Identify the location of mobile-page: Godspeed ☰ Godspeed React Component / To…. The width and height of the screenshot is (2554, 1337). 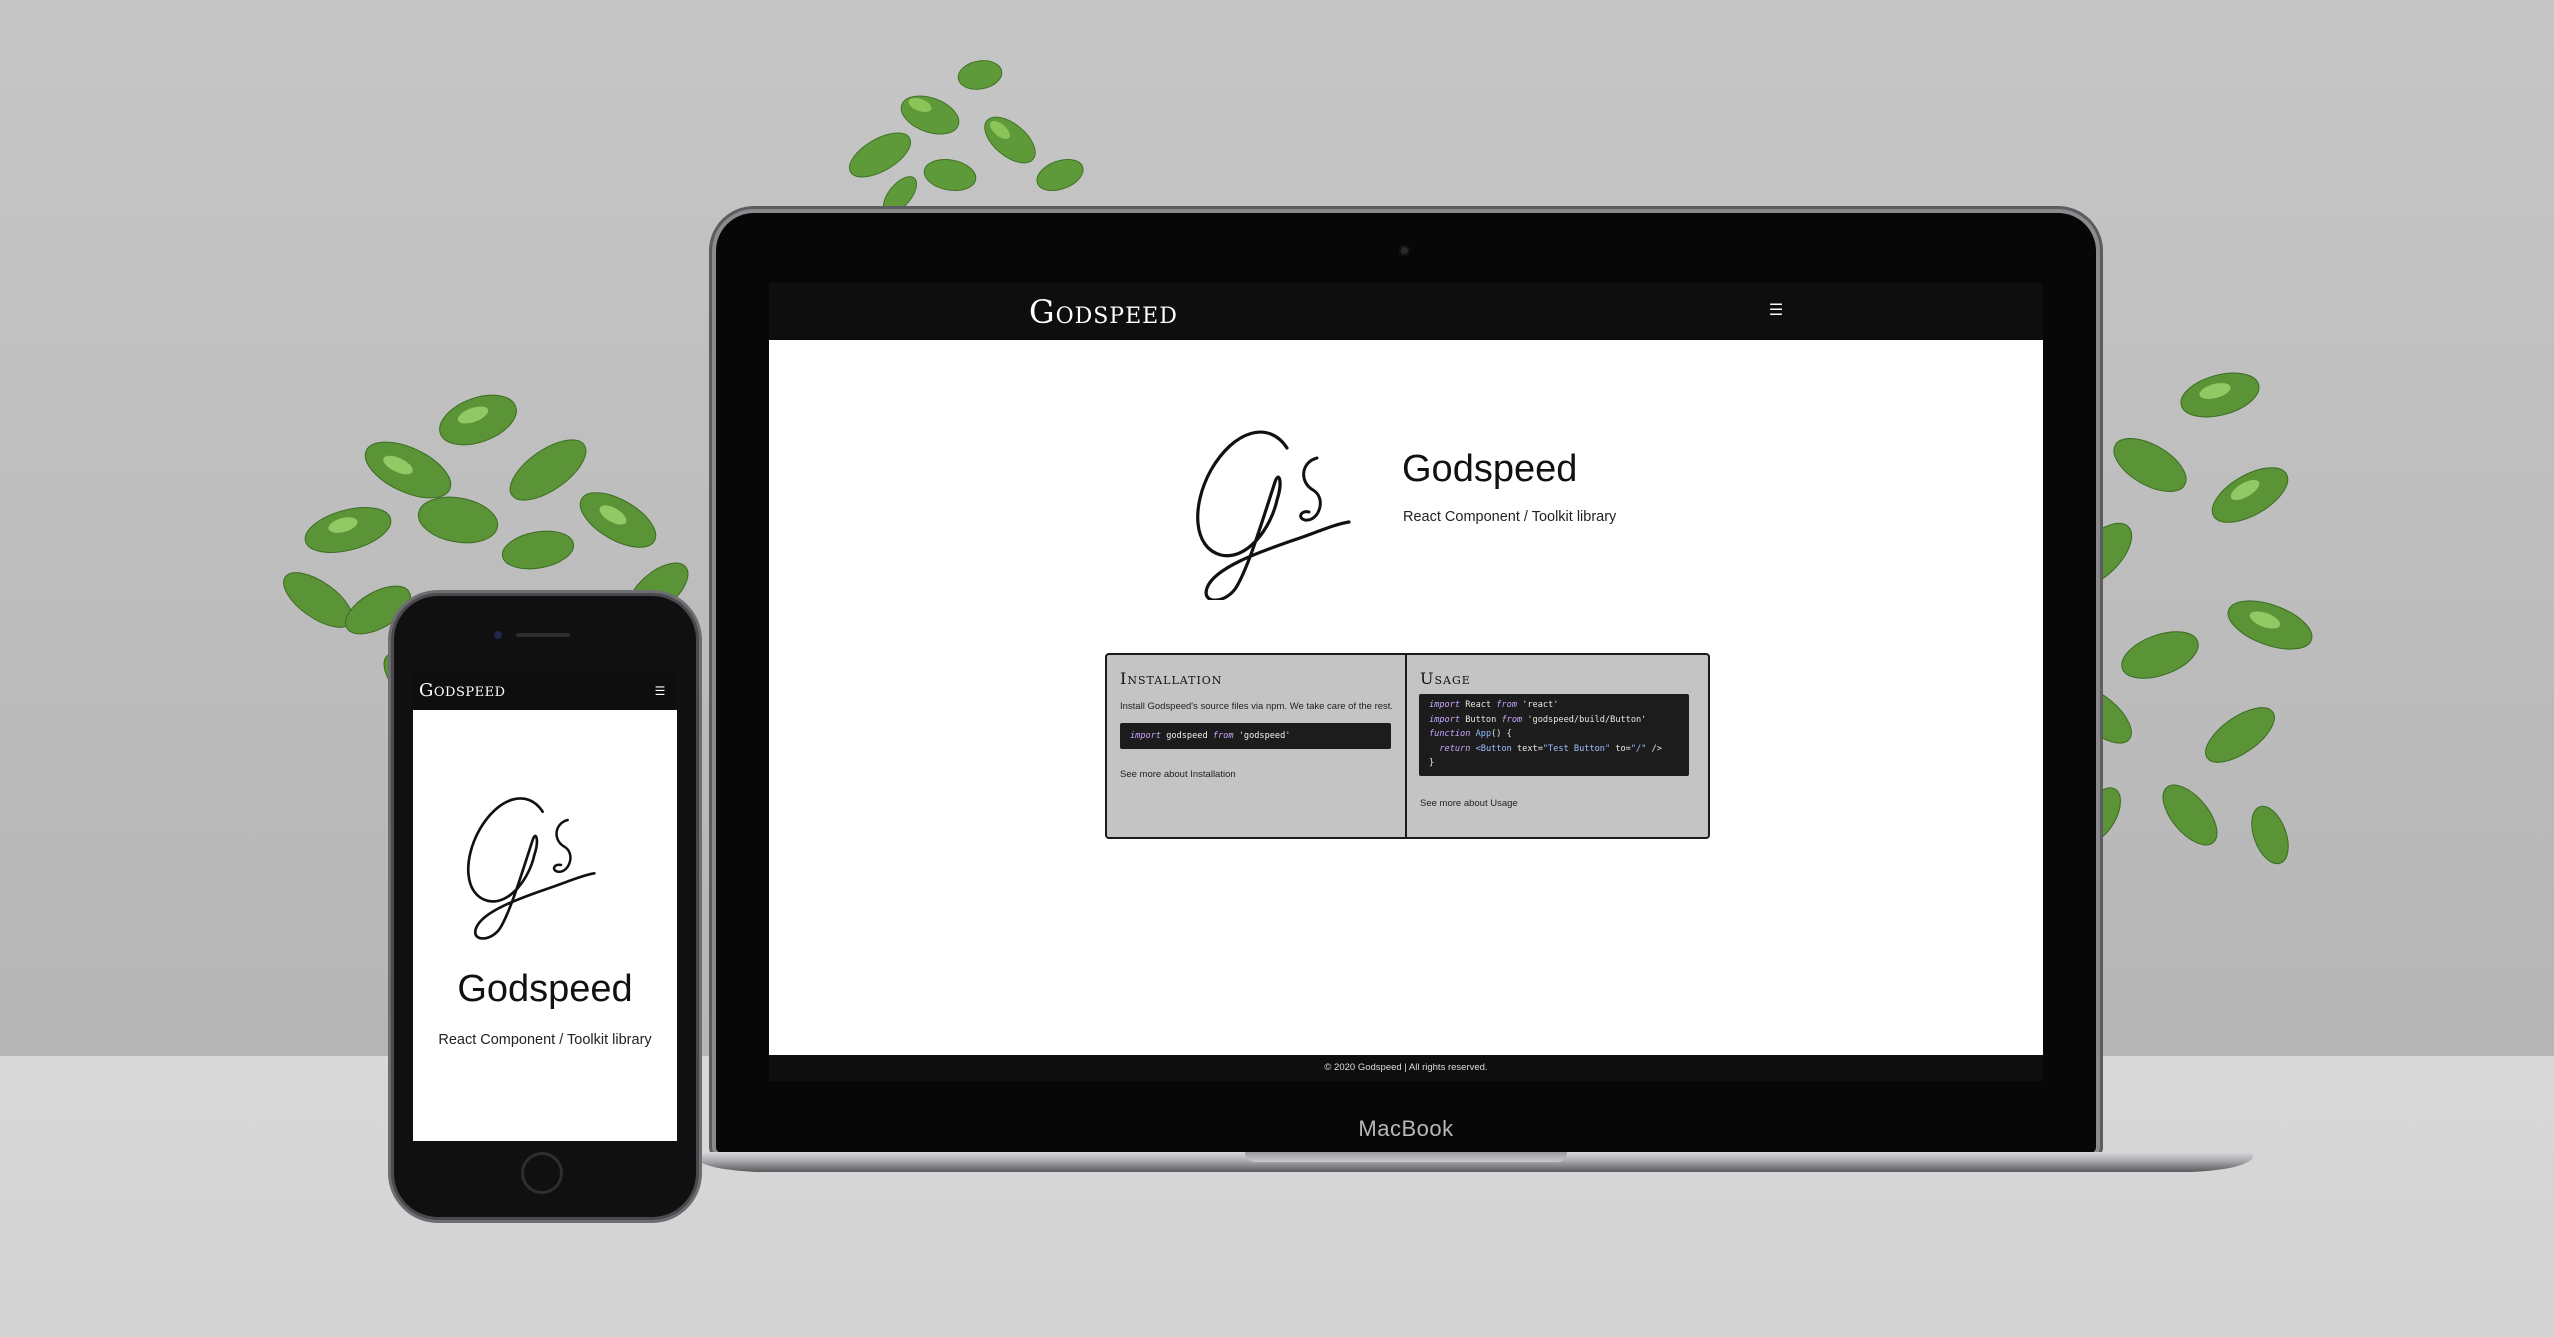
(545, 906).